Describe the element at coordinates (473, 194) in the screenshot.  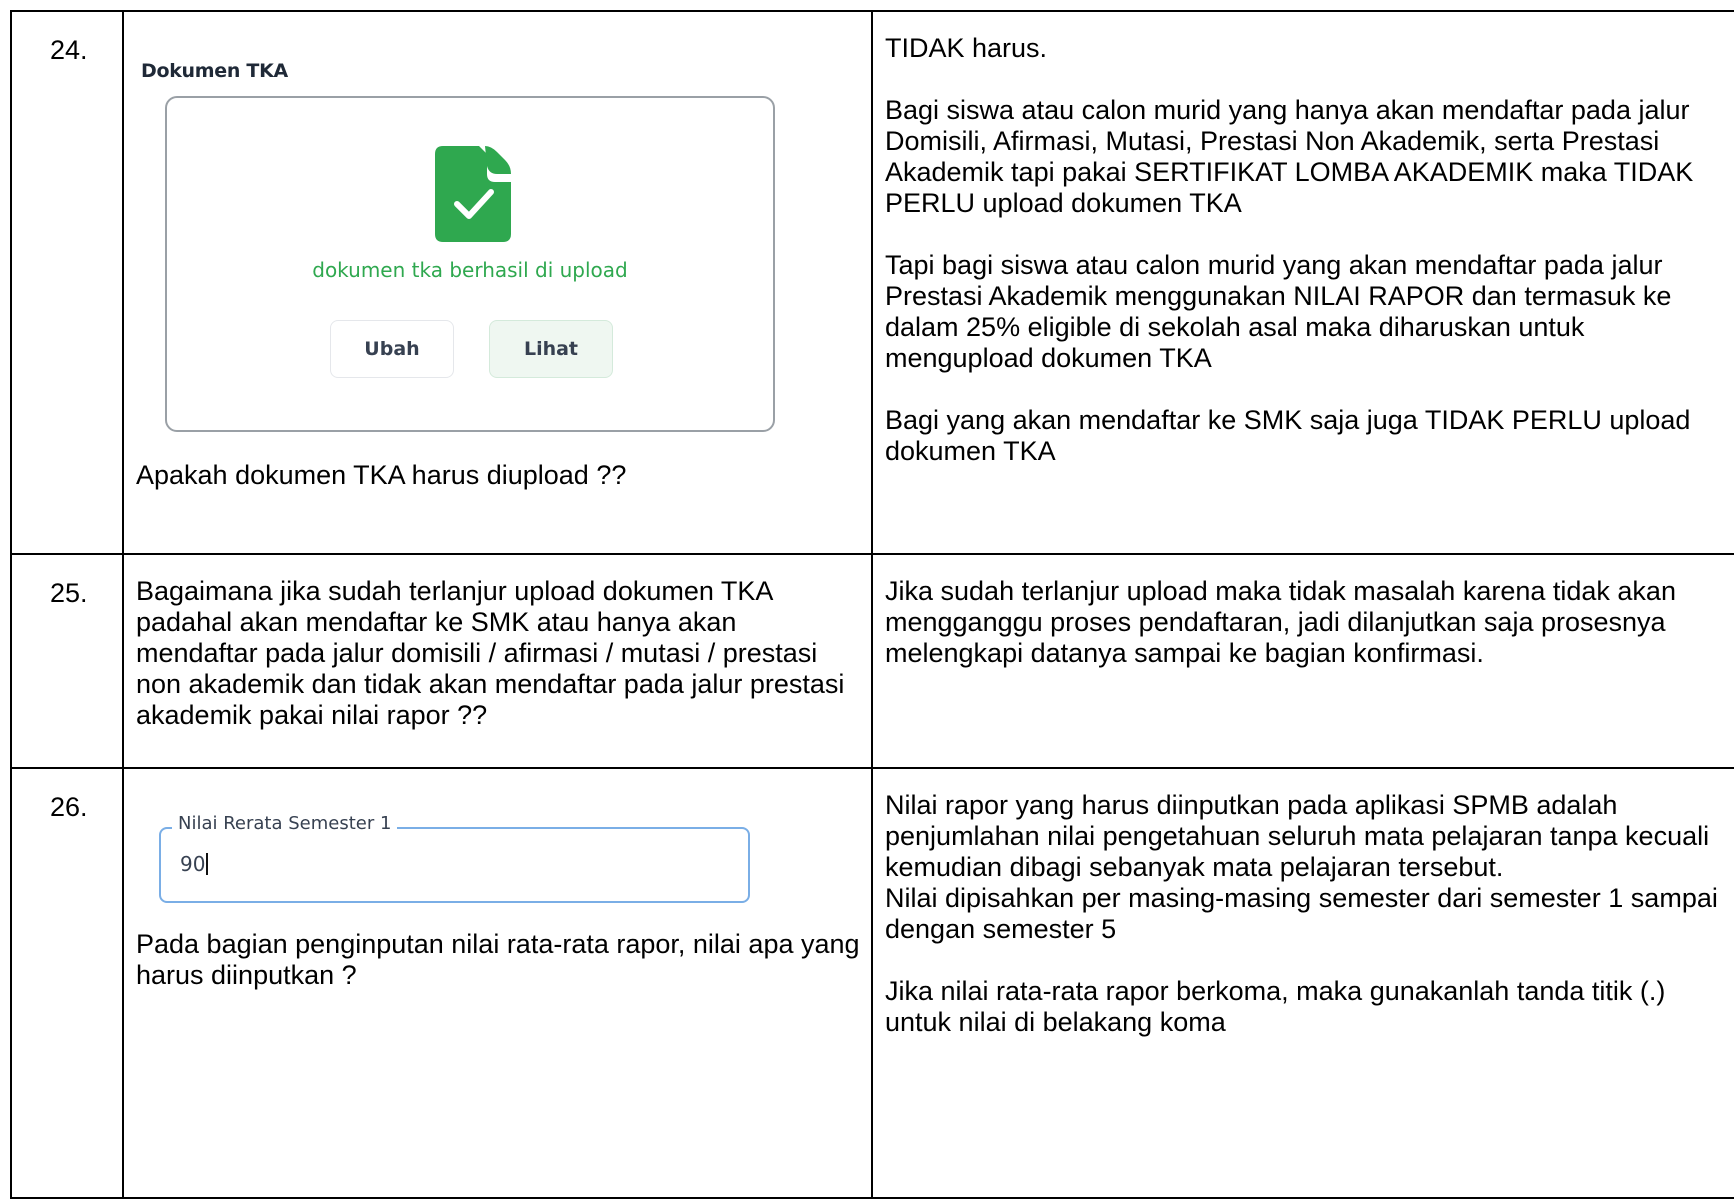
I see `document-check-icon` at that location.